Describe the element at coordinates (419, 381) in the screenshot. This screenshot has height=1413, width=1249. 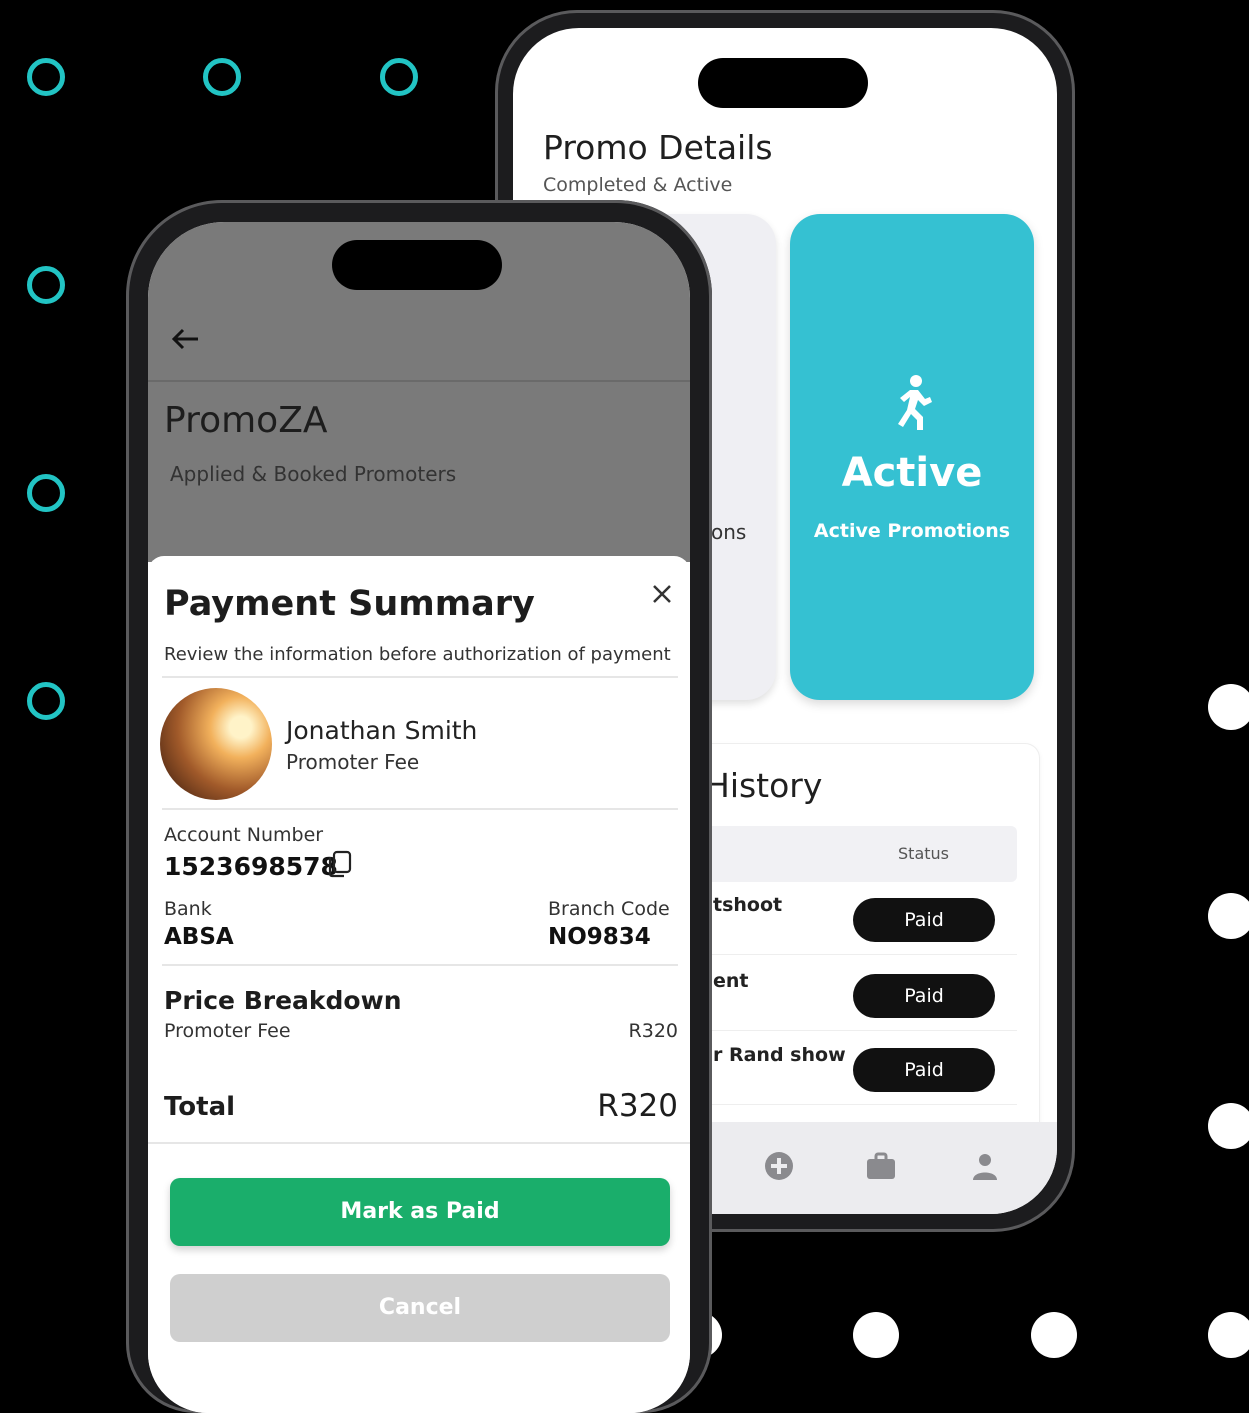
I see `header-divider` at that location.